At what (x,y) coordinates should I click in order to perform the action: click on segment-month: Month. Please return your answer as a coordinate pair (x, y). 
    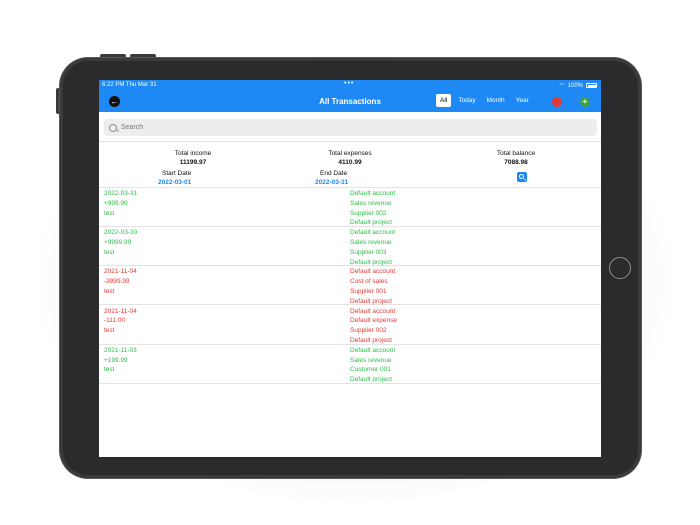
    Looking at the image, I should click on (496, 100).